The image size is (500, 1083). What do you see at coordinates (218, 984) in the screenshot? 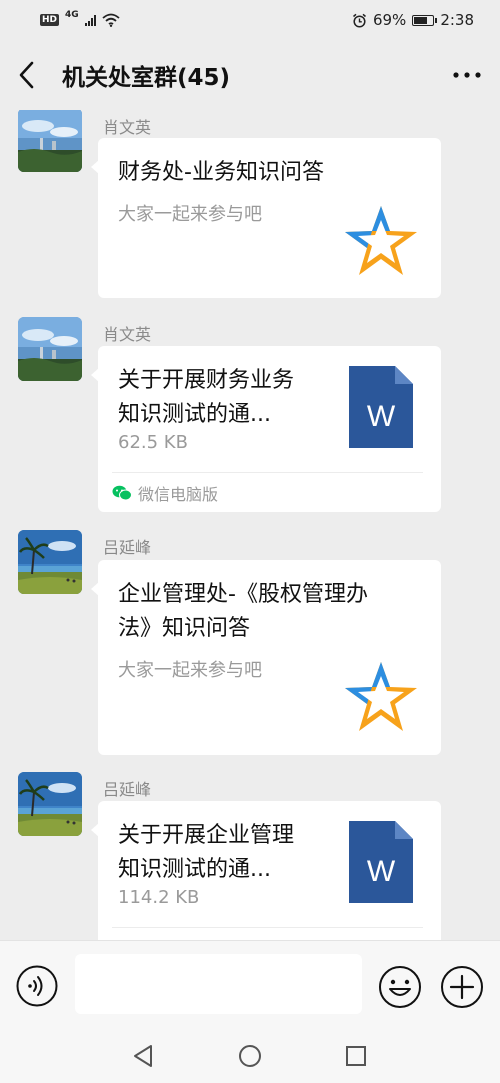
I see `message-input` at bounding box center [218, 984].